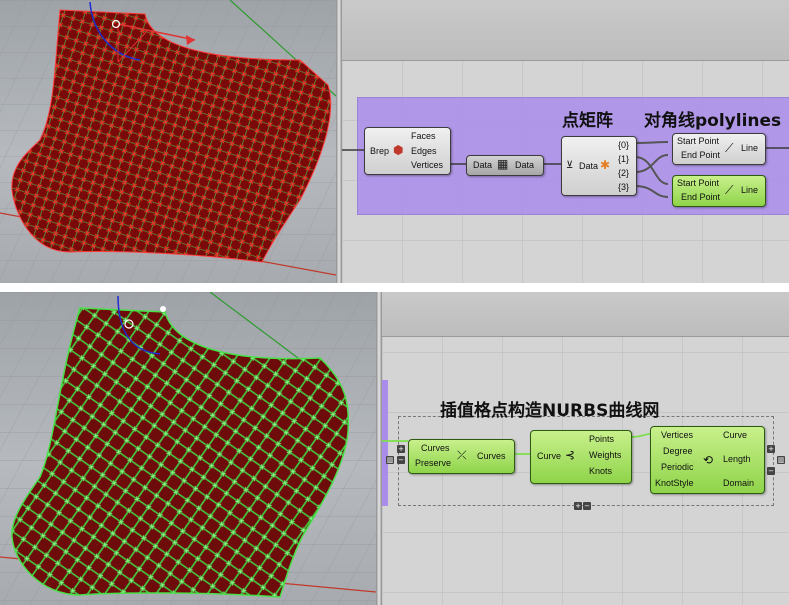  What do you see at coordinates (605, 165) in the screenshot?
I see `tree-icon: ✱` at bounding box center [605, 165].